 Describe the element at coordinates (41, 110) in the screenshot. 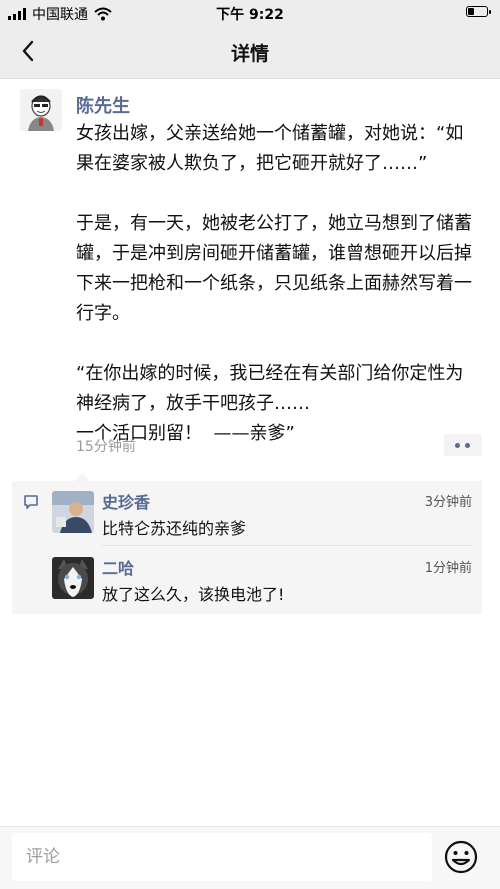

I see `author-avatar` at that location.